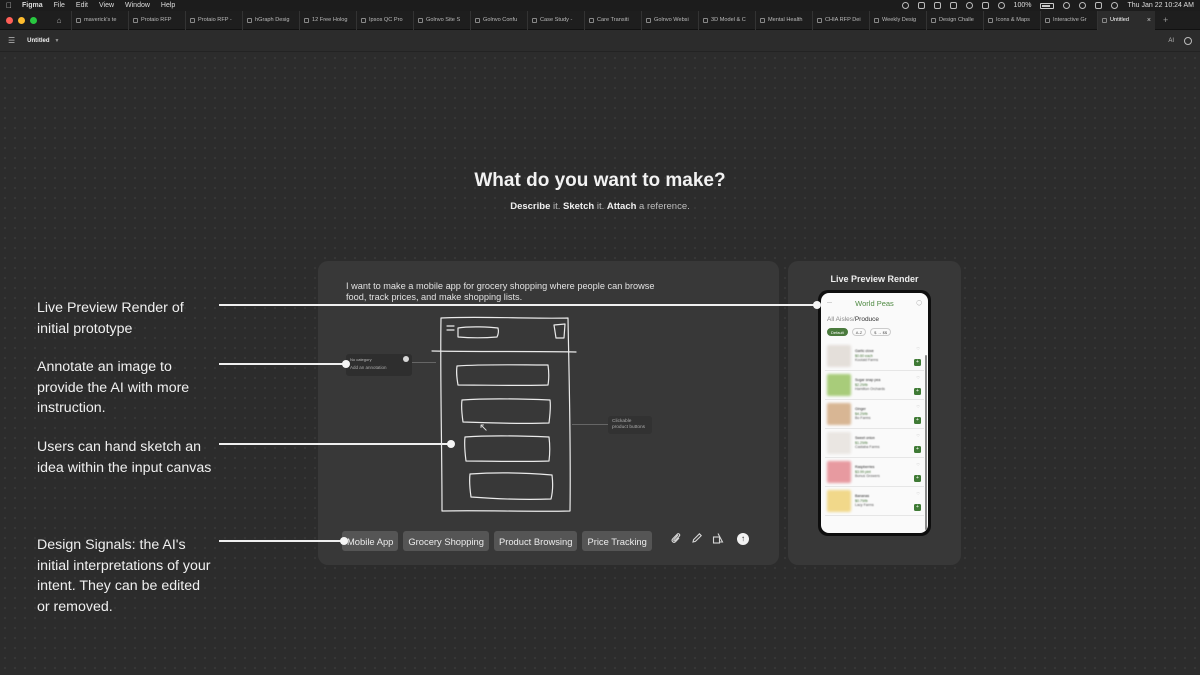 The width and height of the screenshot is (1200, 675). Describe the element at coordinates (384, 20) in the screenshot. I see `tab: Ipsos QC Pro` at that location.